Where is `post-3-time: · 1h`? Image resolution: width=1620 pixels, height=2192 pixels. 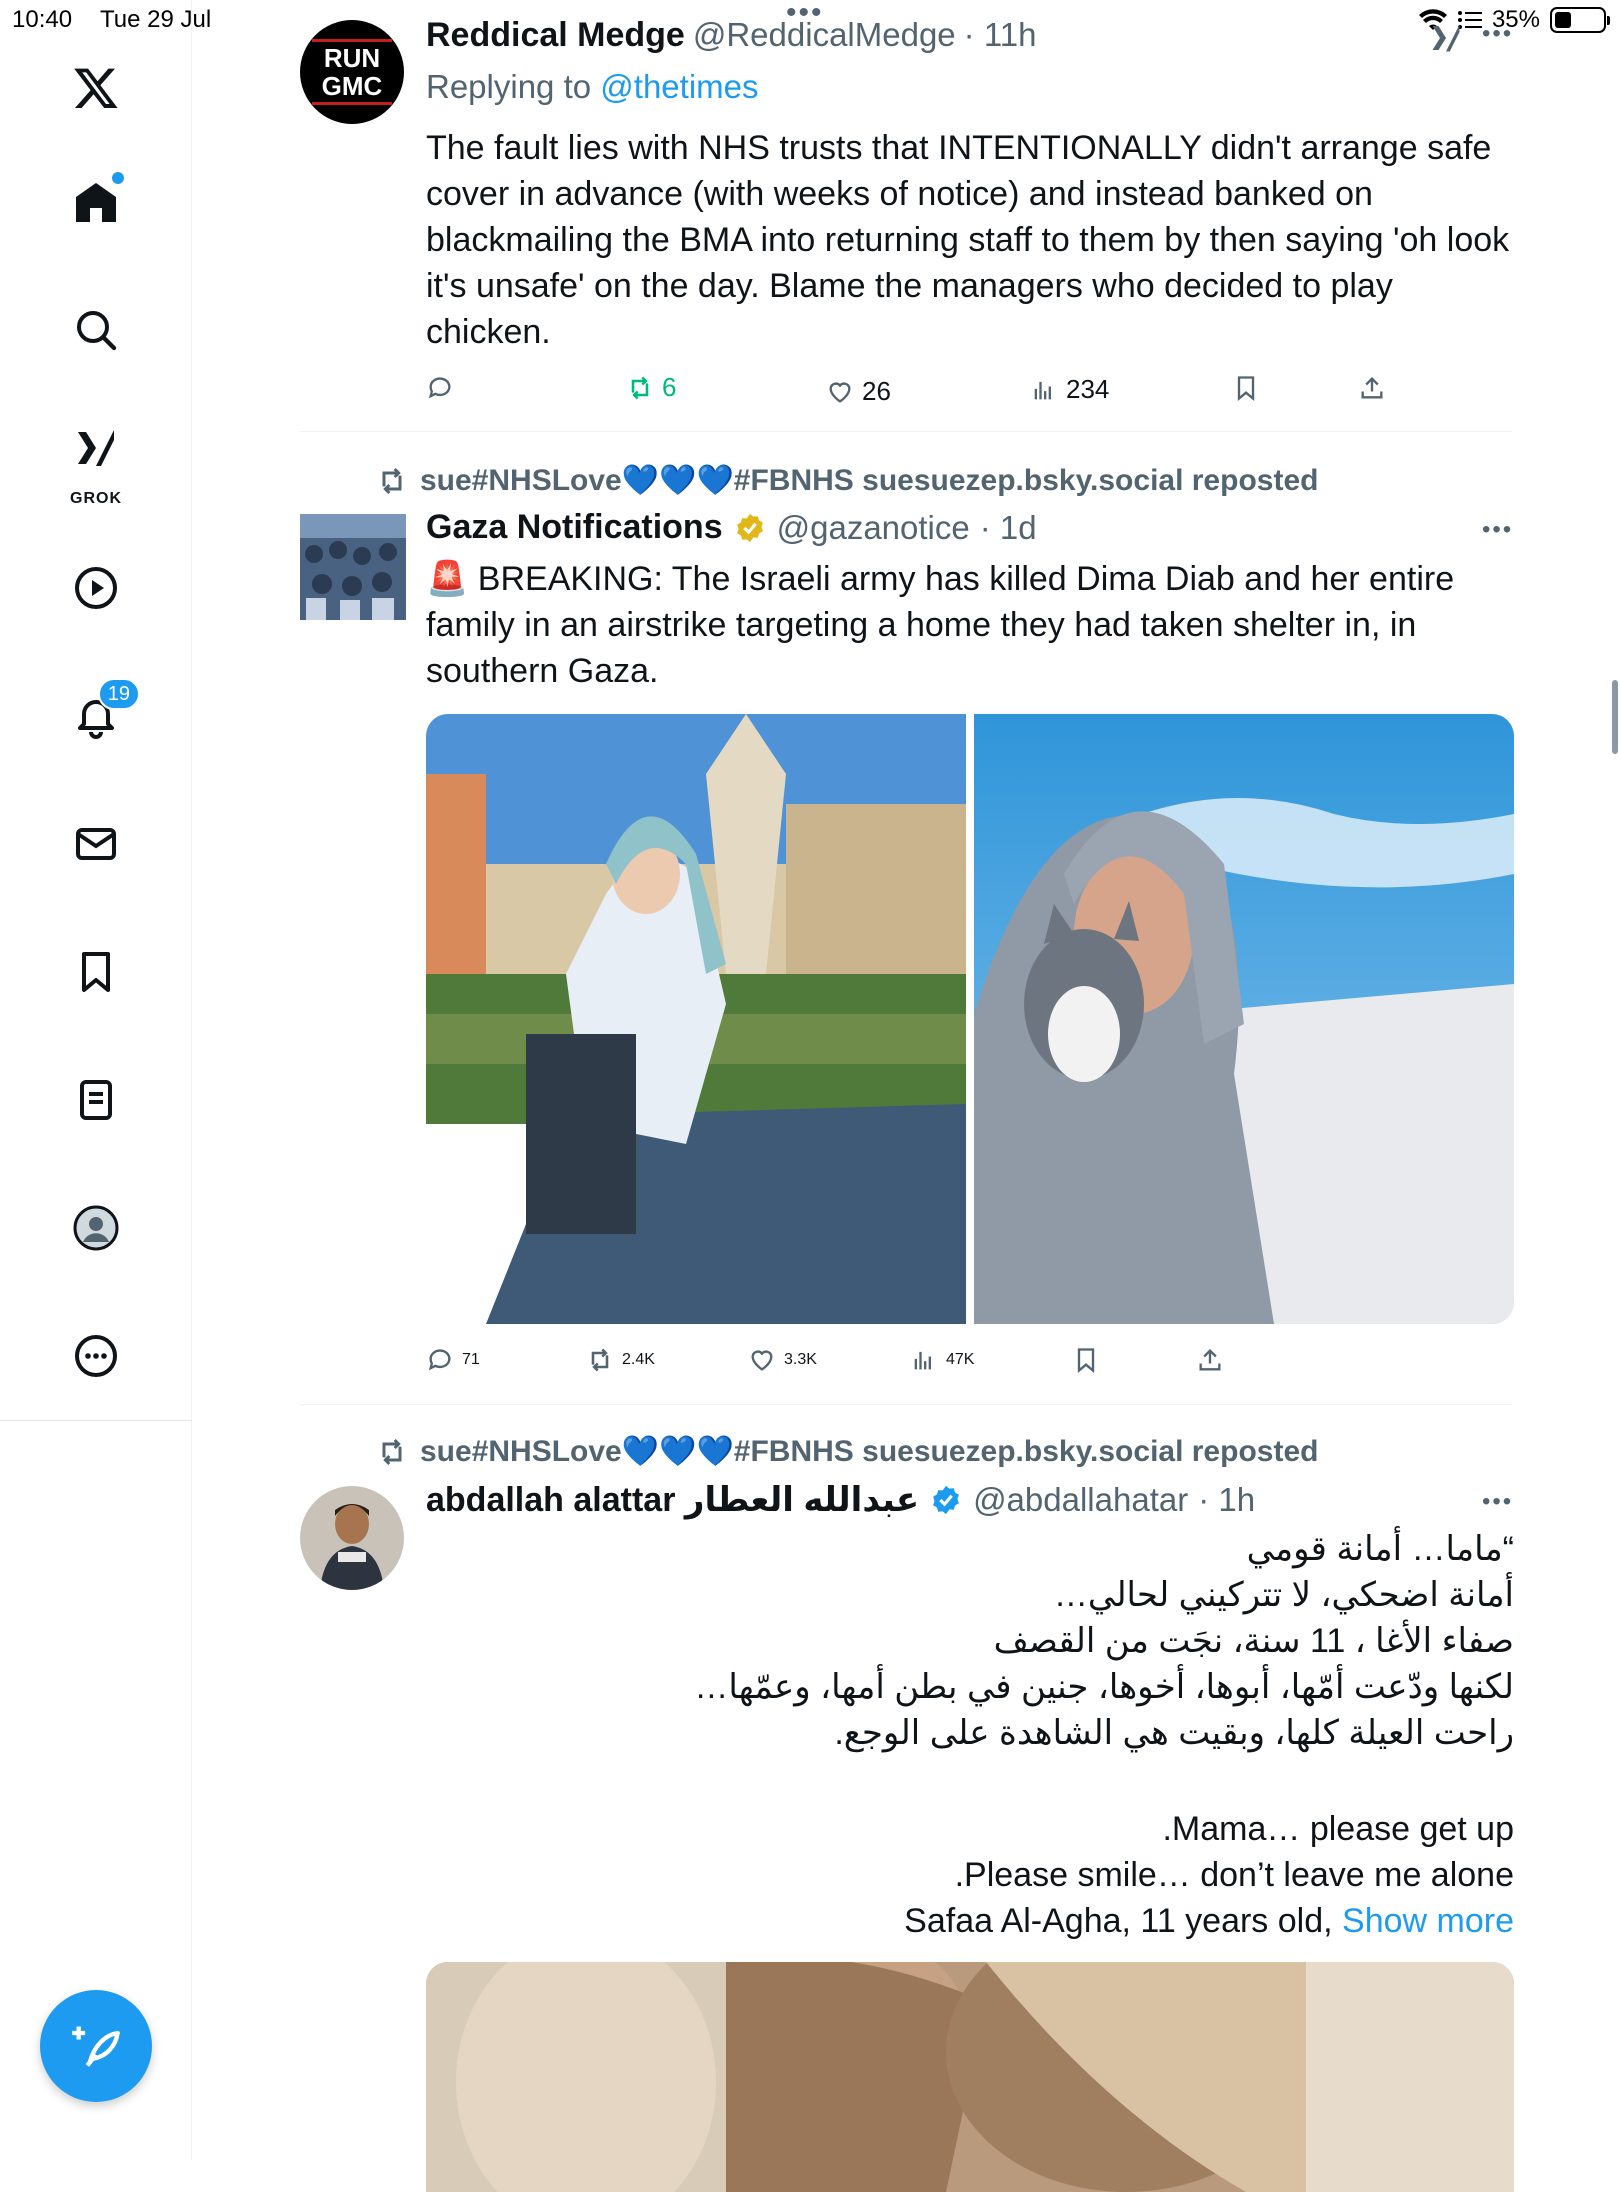
post-3-time: · 1h is located at coordinates (1226, 1500).